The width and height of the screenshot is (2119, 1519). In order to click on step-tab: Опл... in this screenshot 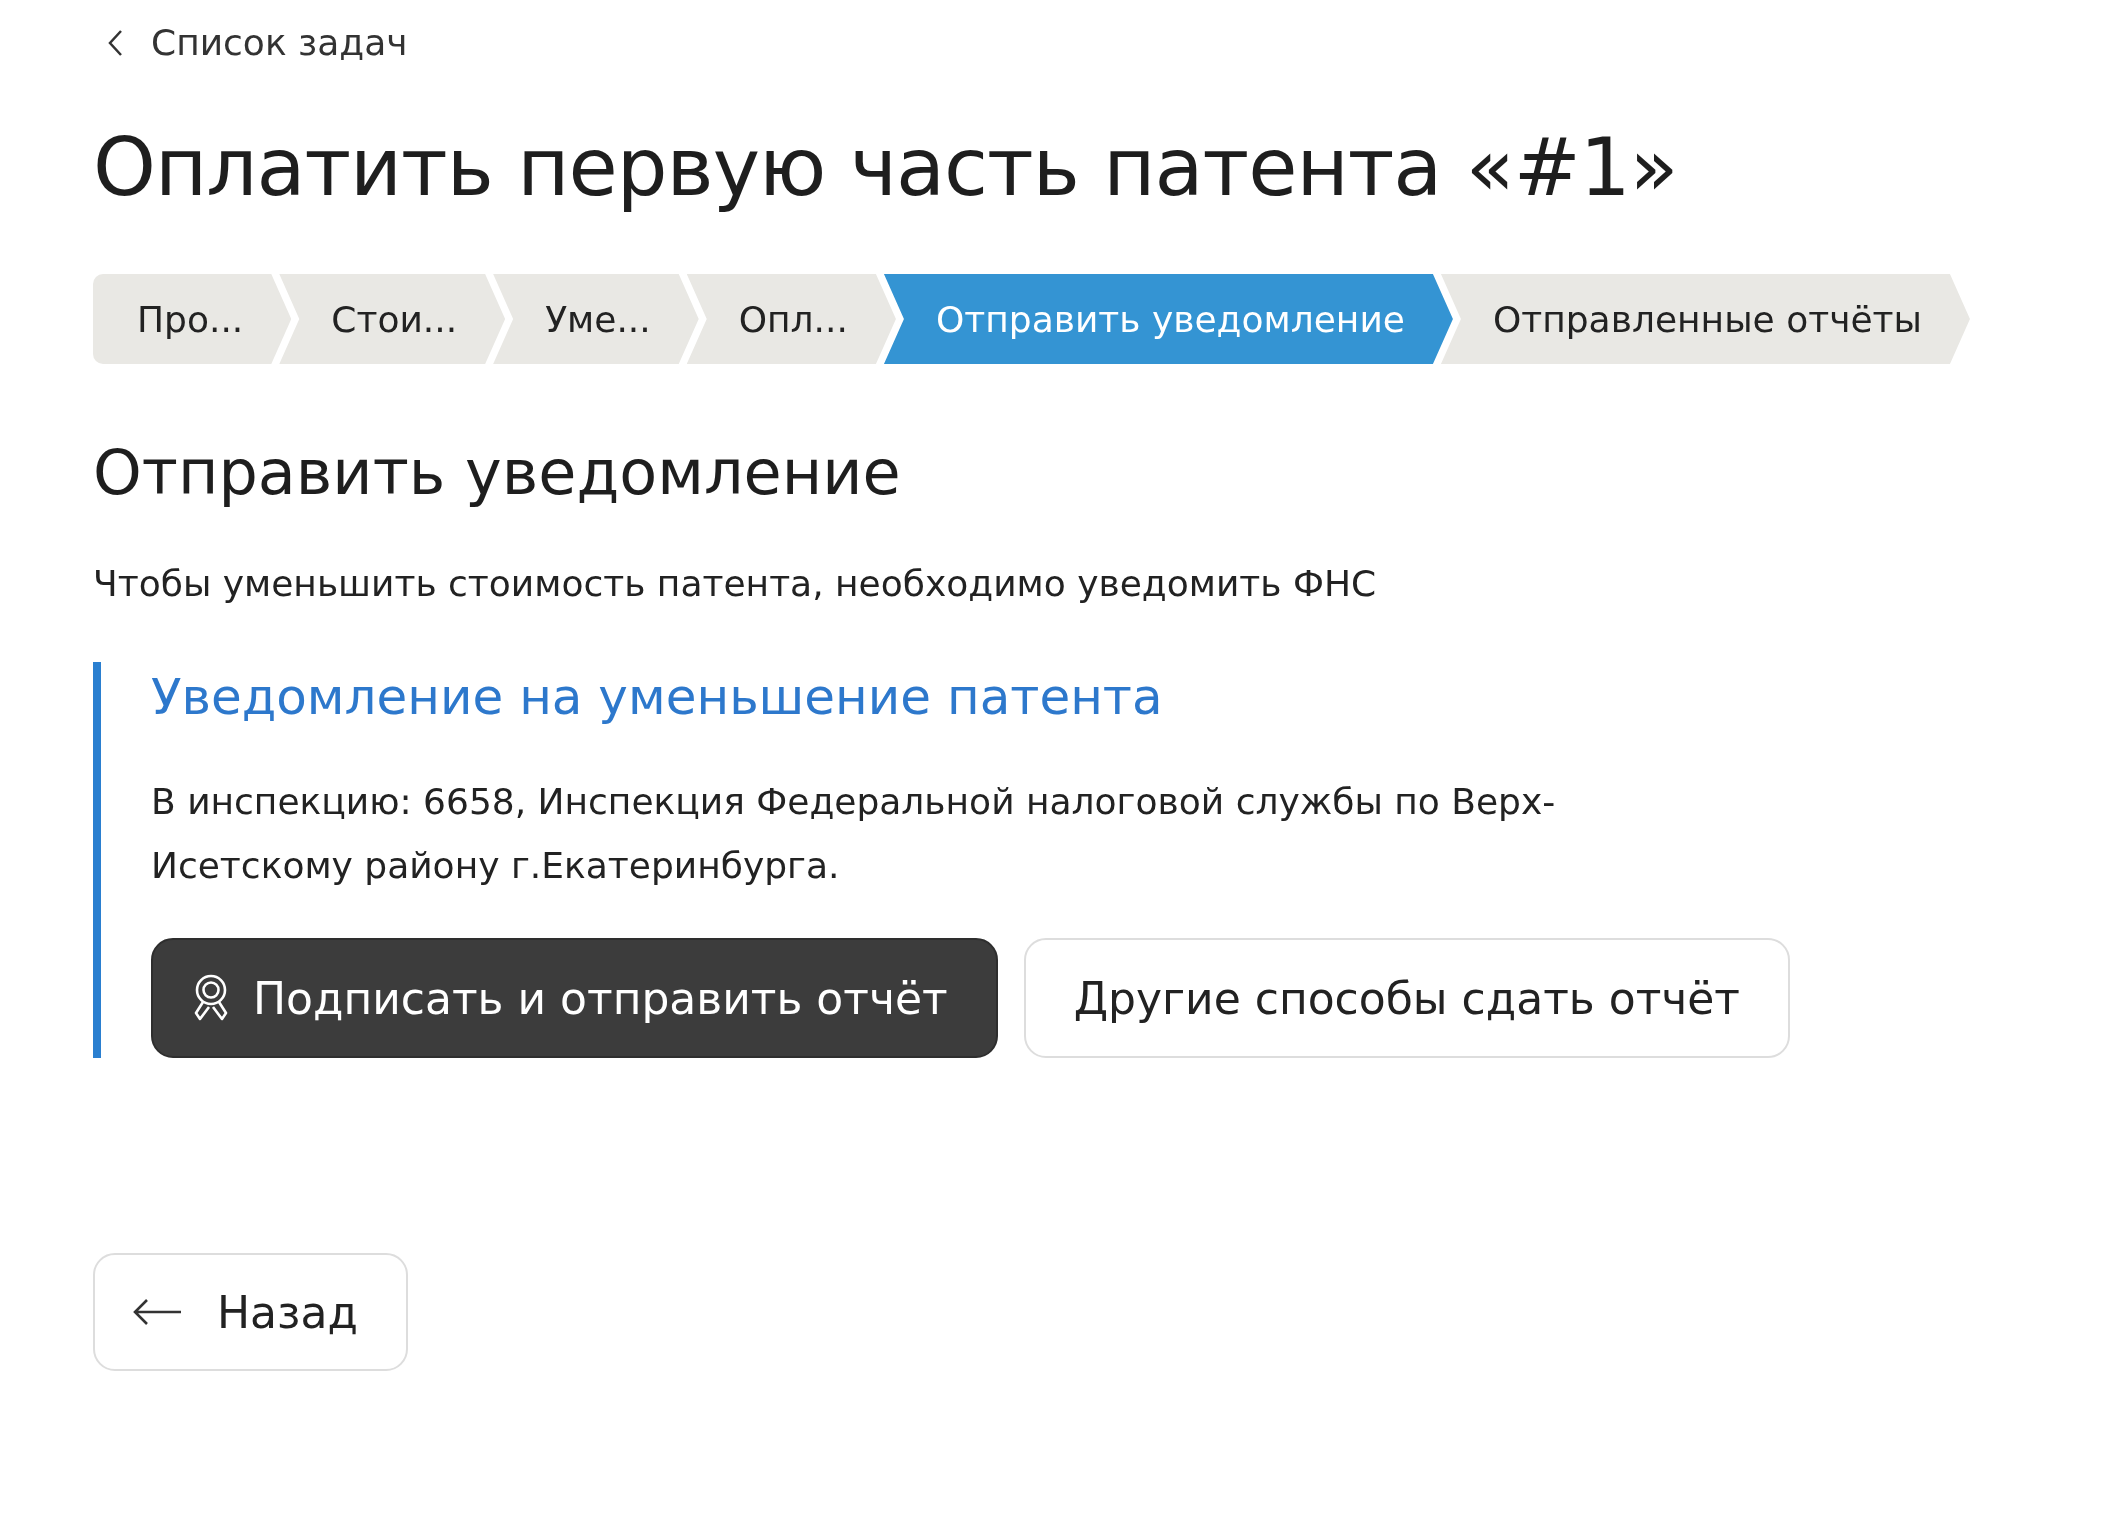, I will do `click(791, 319)`.